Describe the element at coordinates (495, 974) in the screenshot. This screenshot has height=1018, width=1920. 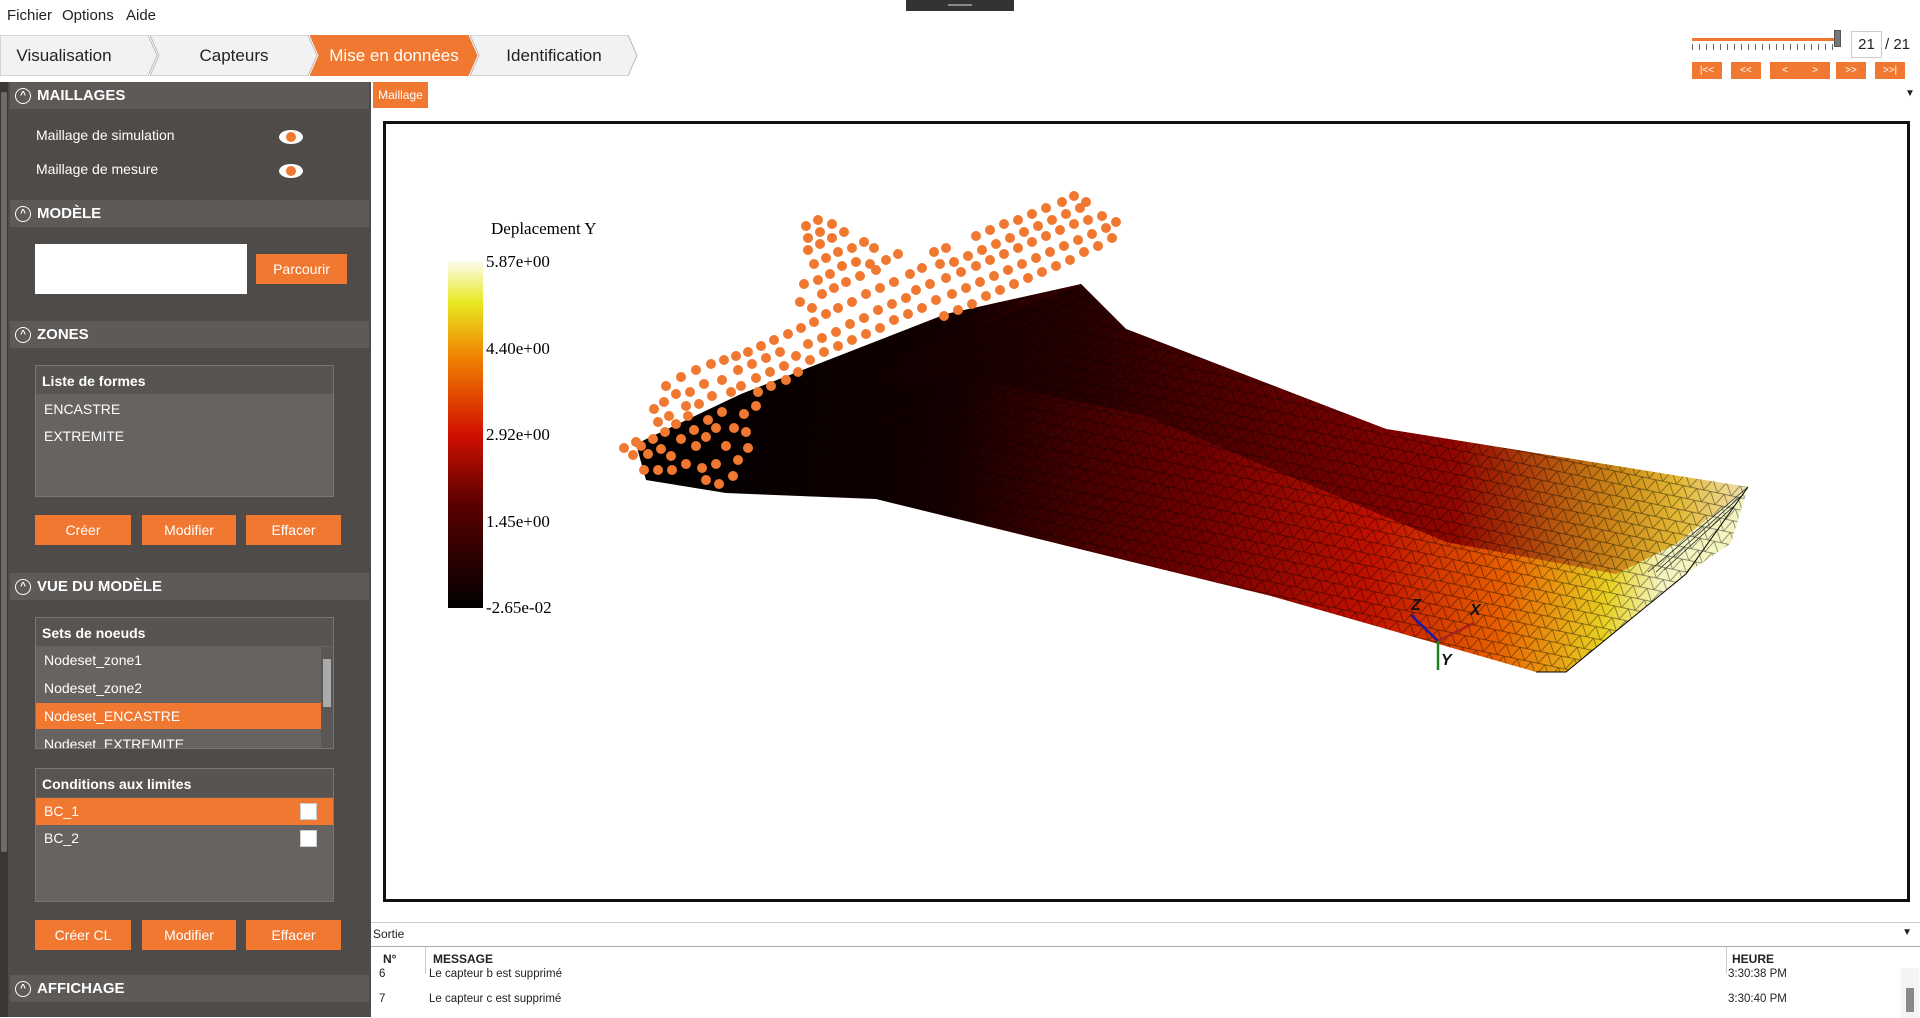
I see `row-message: Le capteur b est supprimé` at that location.